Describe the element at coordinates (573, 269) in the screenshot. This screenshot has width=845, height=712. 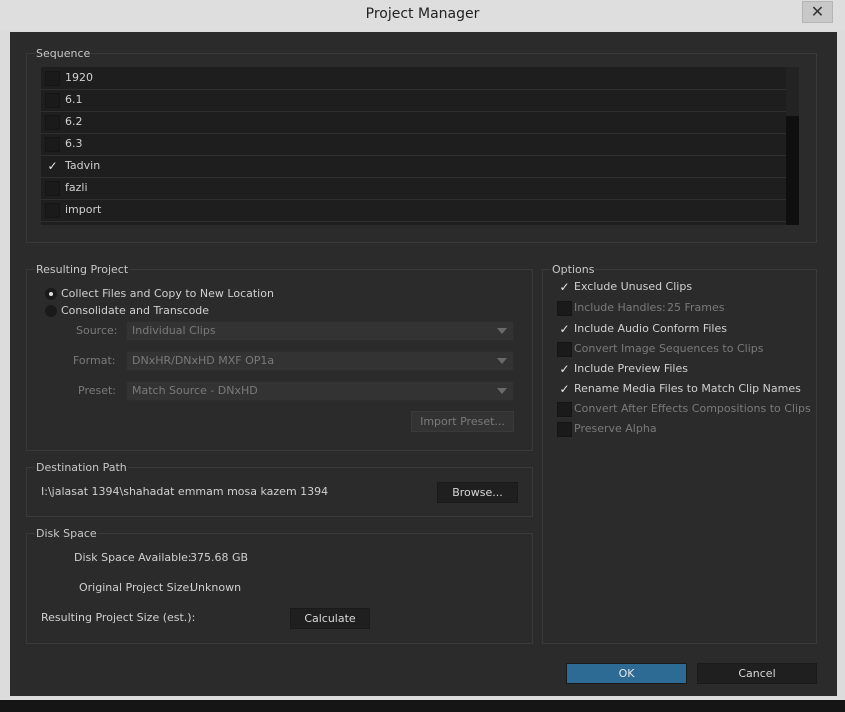
I see `options-title: Options` at that location.